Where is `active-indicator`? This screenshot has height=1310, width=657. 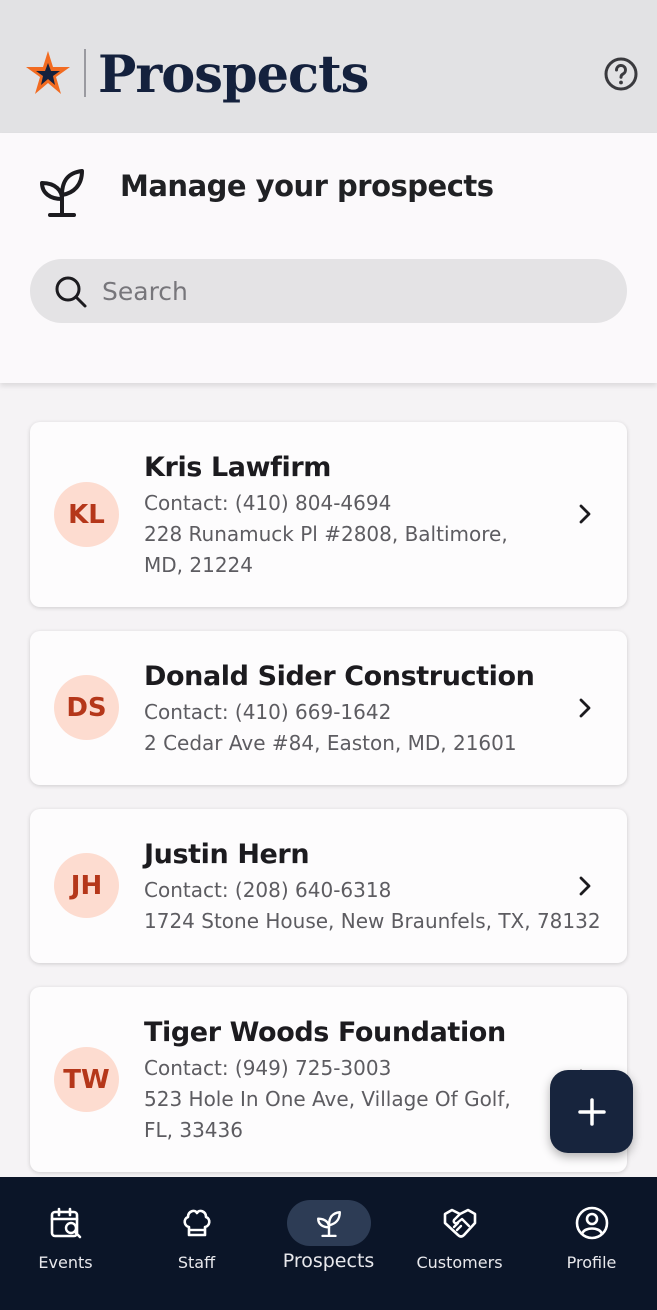
active-indicator is located at coordinates (328, 1223).